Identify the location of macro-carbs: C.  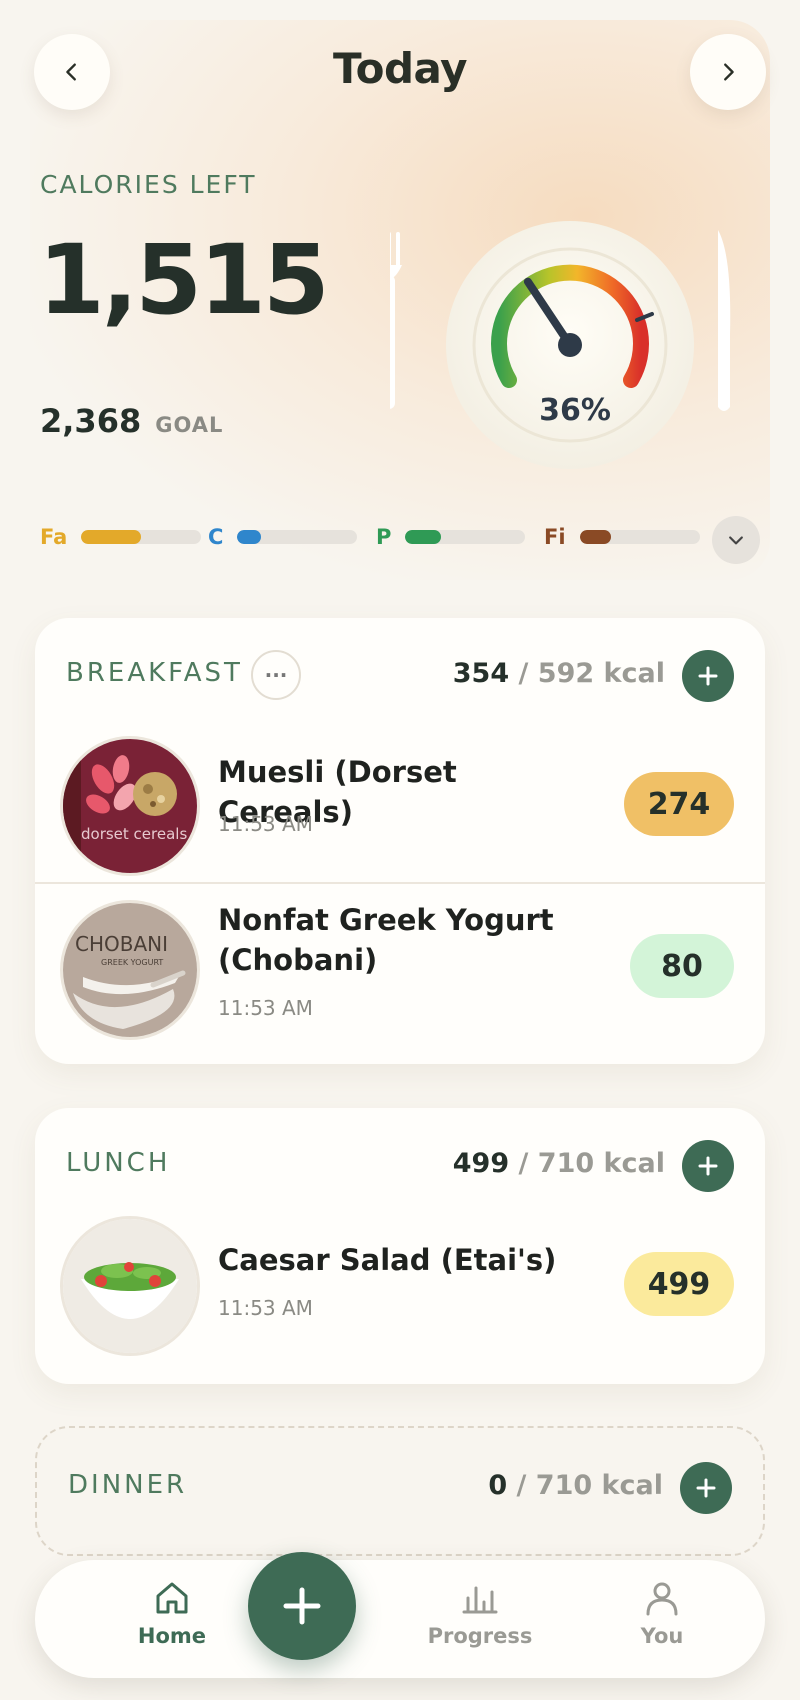
(283, 537).